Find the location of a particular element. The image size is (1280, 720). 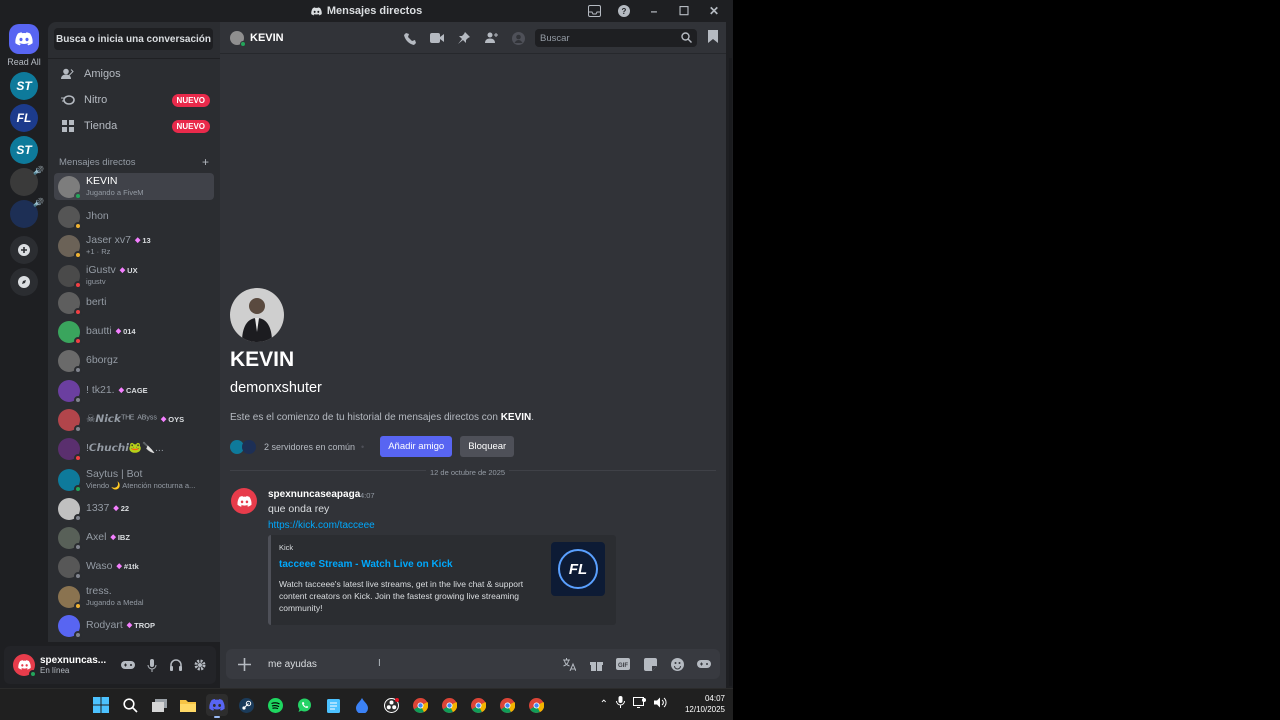

inbox-icon is located at coordinates (594, 11).